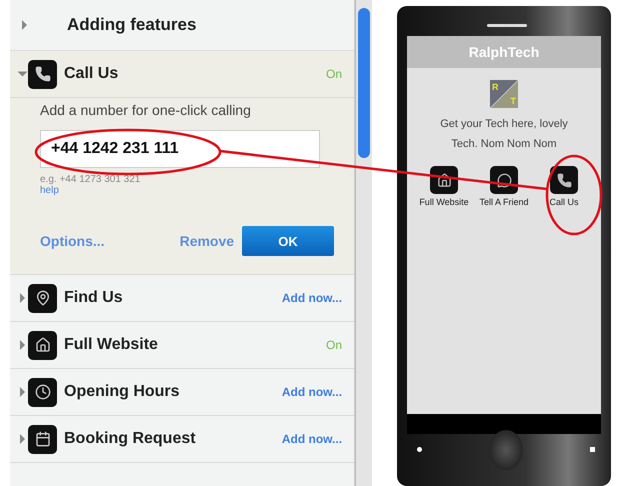  Describe the element at coordinates (495, 87) in the screenshot. I see `logo-letter: R` at that location.